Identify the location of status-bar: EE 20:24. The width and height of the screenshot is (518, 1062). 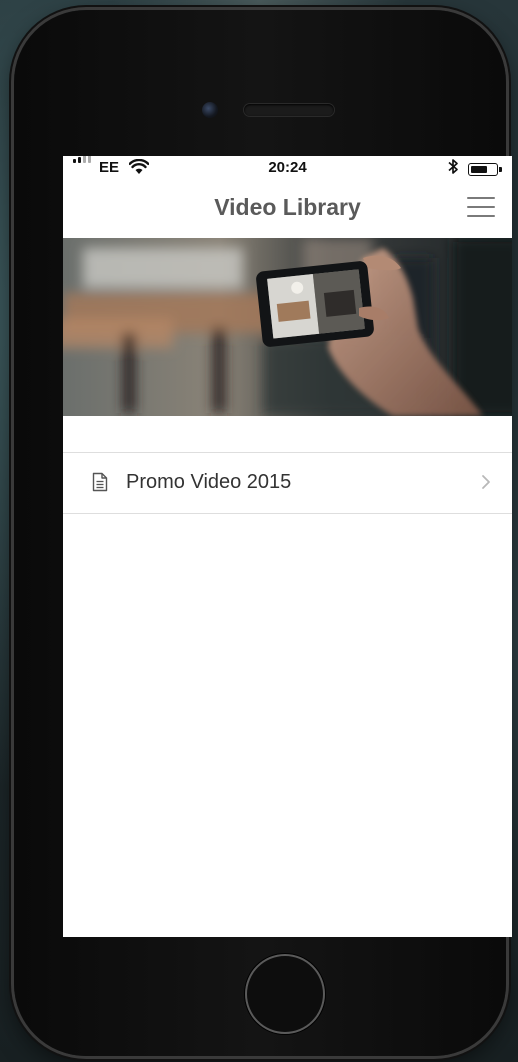
(287, 168).